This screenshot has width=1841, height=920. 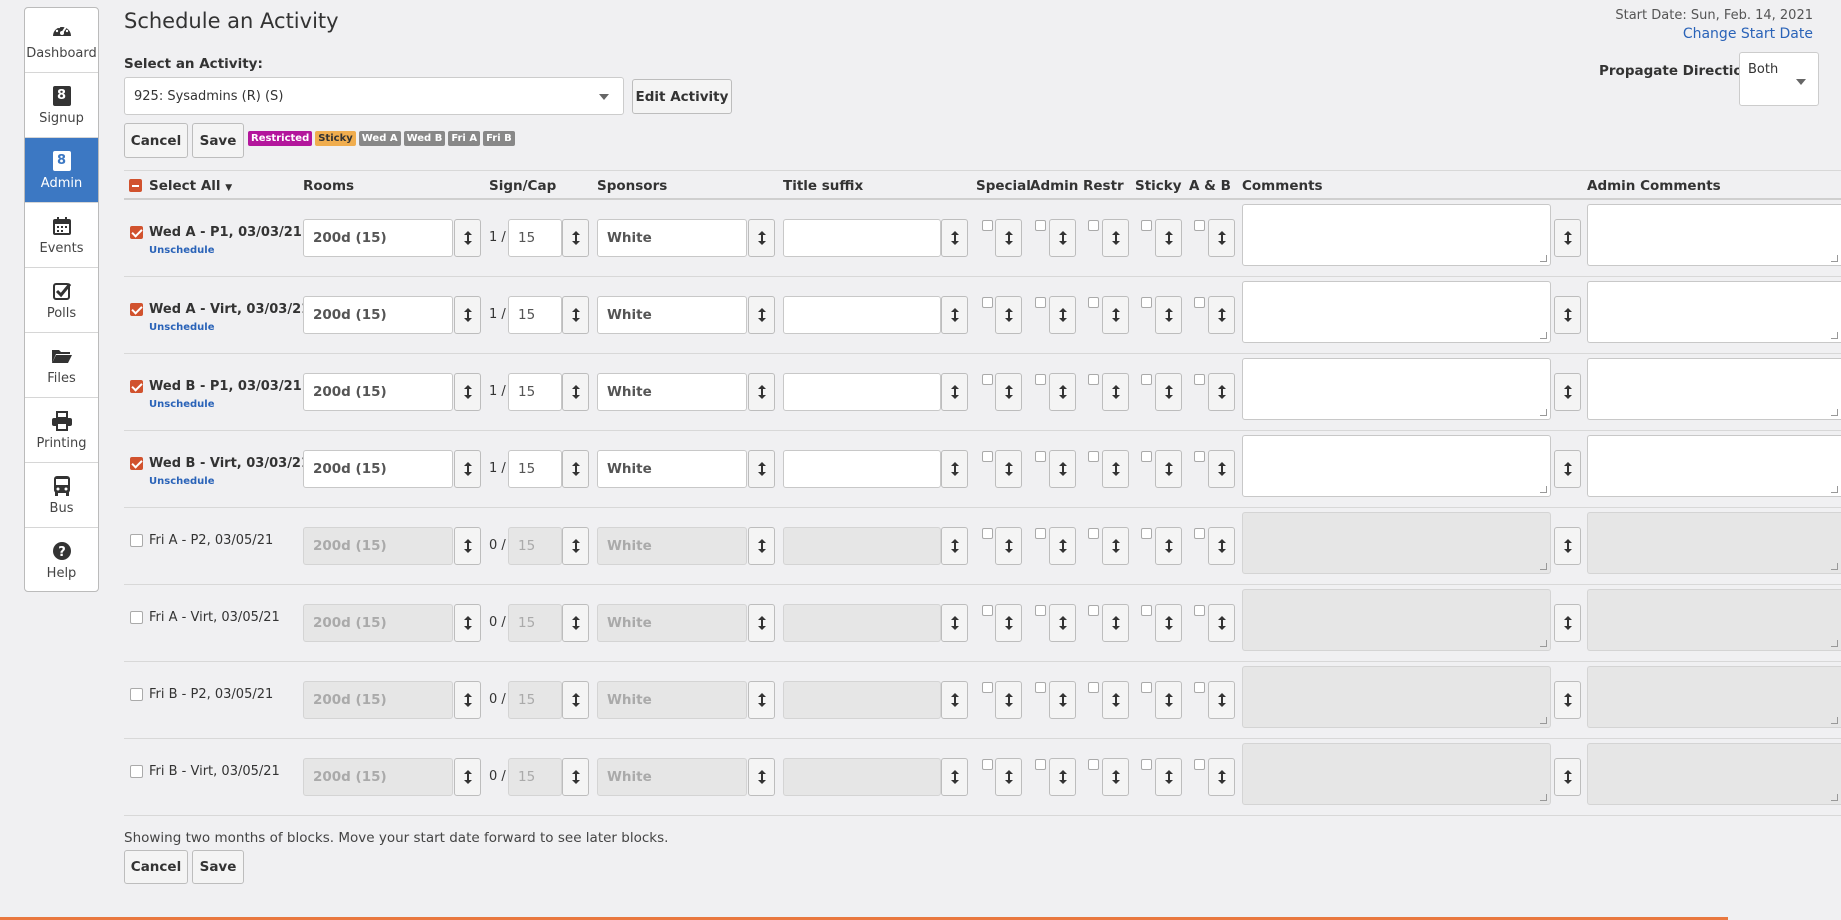 I want to click on activity-select: 925: Sysadmins (R) (S), so click(x=374, y=96).